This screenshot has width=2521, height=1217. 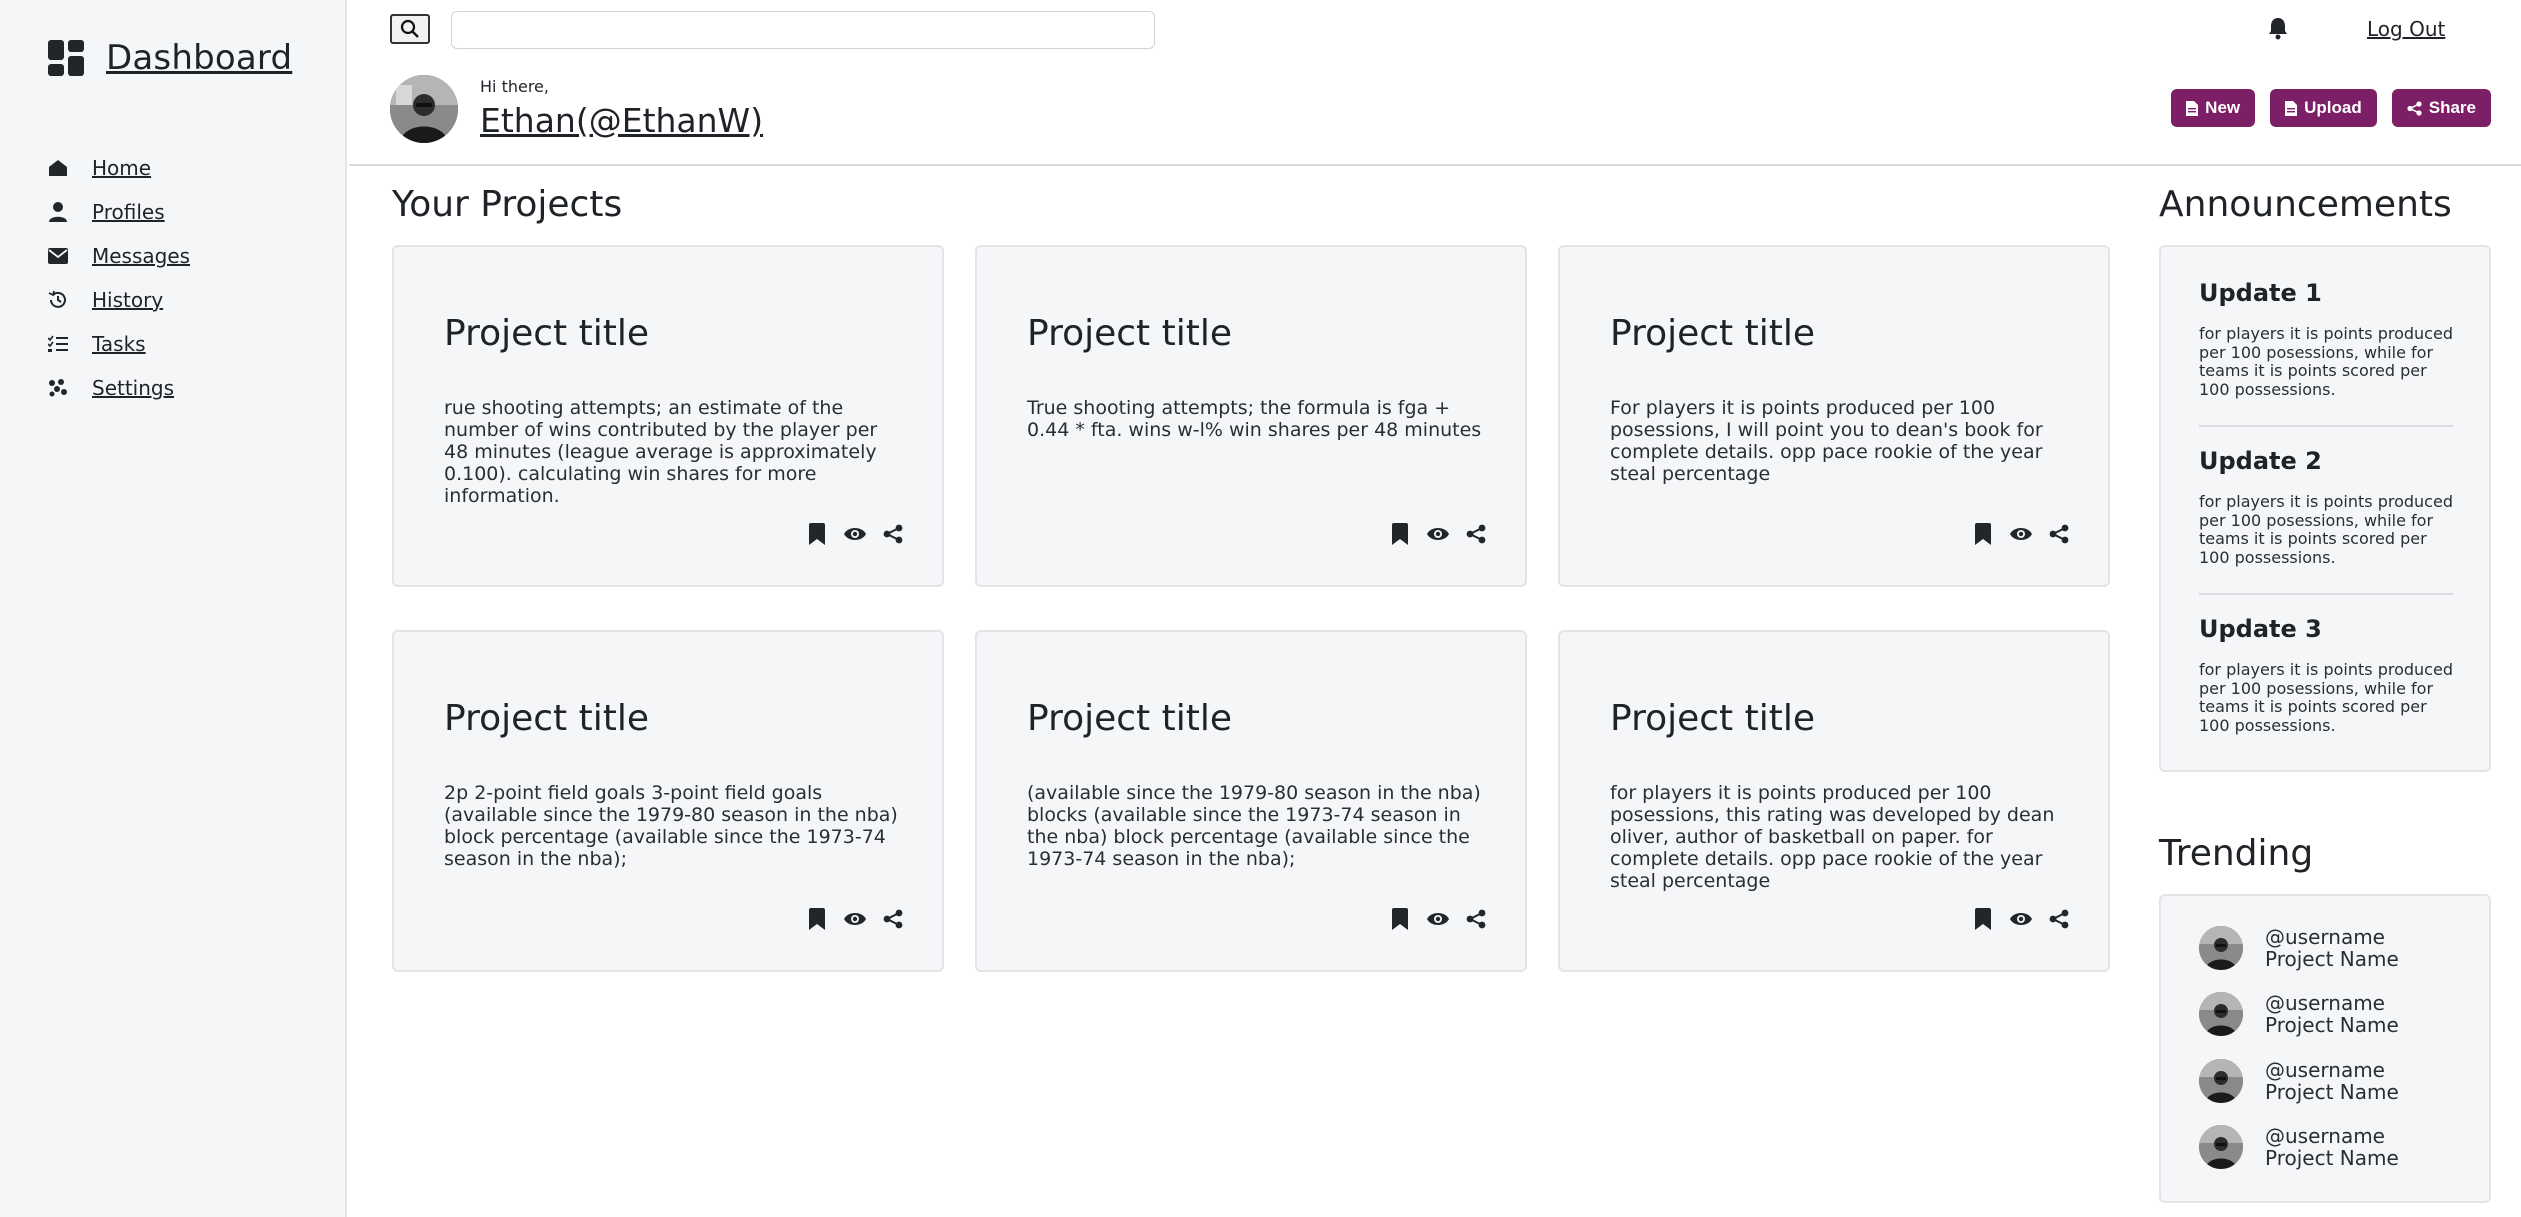 What do you see at coordinates (121, 168) in the screenshot?
I see `sidebar-item-label: Home` at bounding box center [121, 168].